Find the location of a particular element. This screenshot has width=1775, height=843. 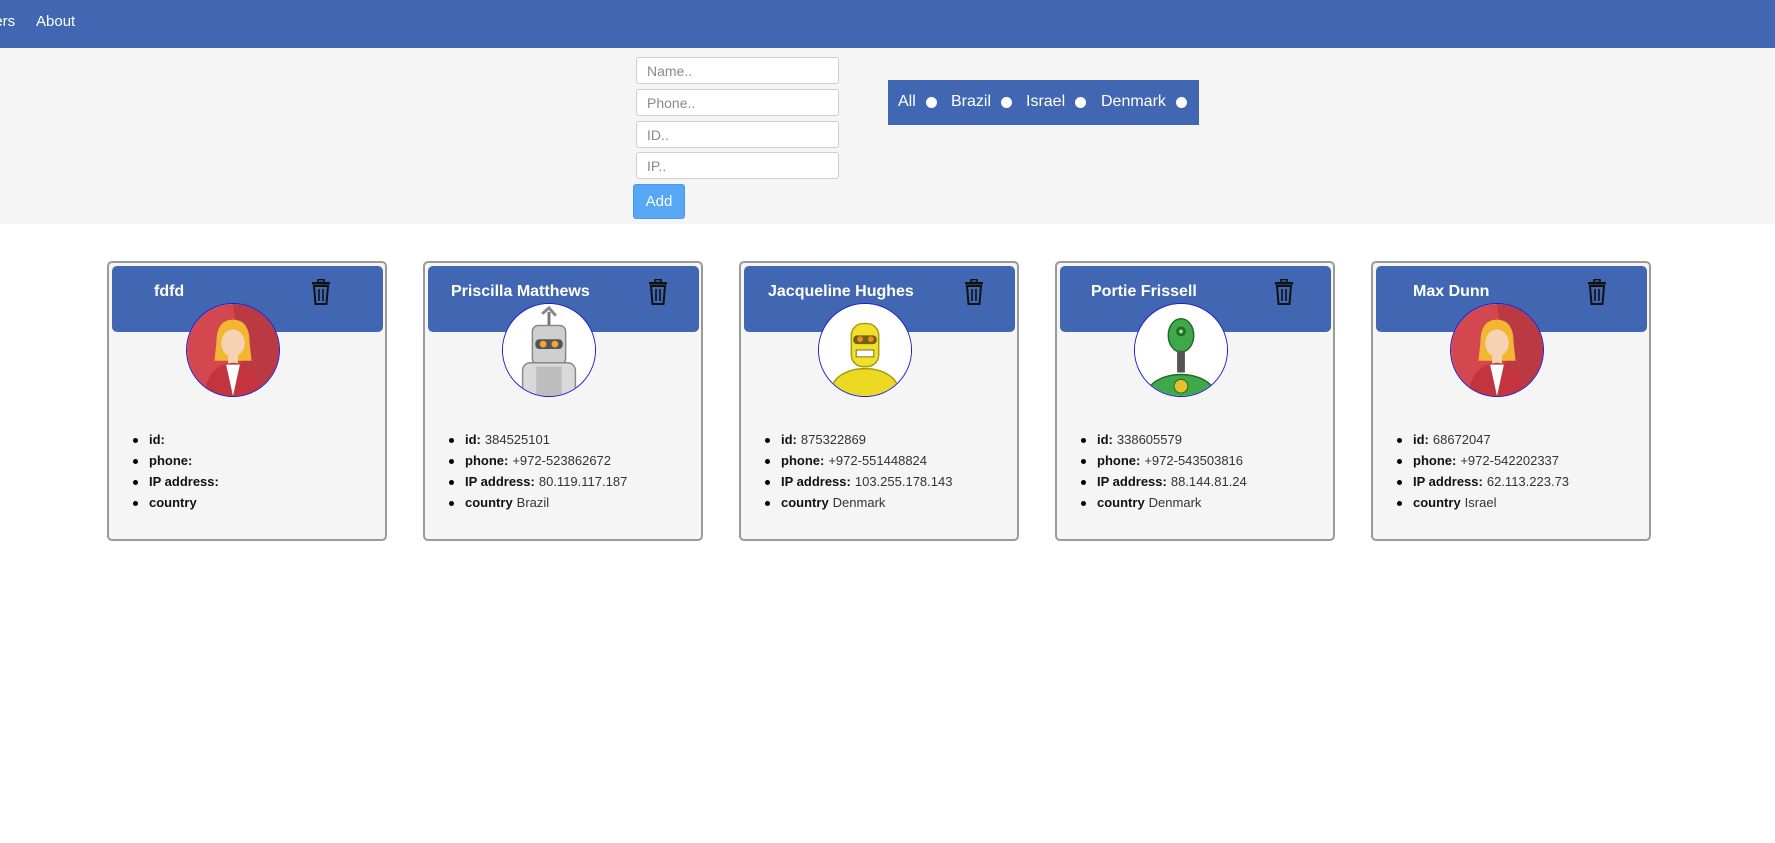

detail-phone: phone: +972-543503816 is located at coordinates (1164, 463).